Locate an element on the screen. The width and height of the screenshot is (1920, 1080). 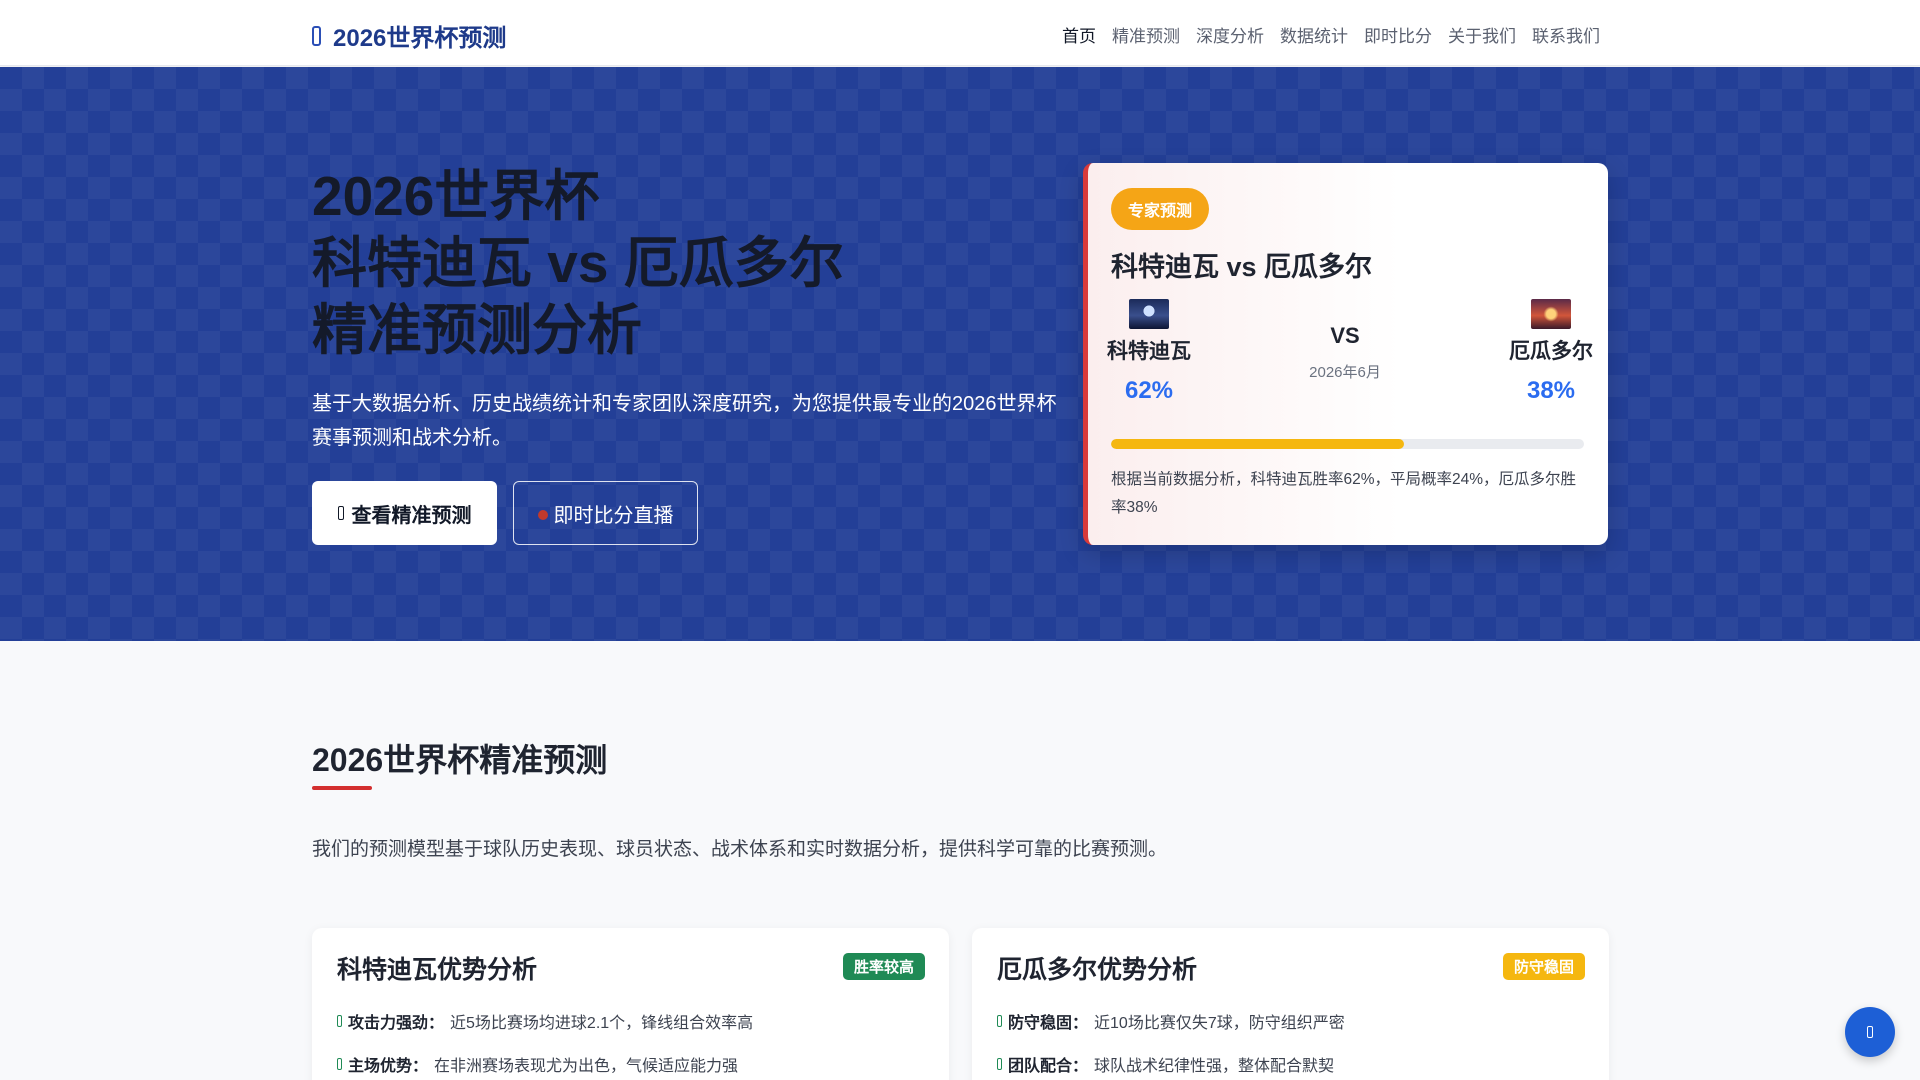
back-to-top-button is located at coordinates (1870, 1032).